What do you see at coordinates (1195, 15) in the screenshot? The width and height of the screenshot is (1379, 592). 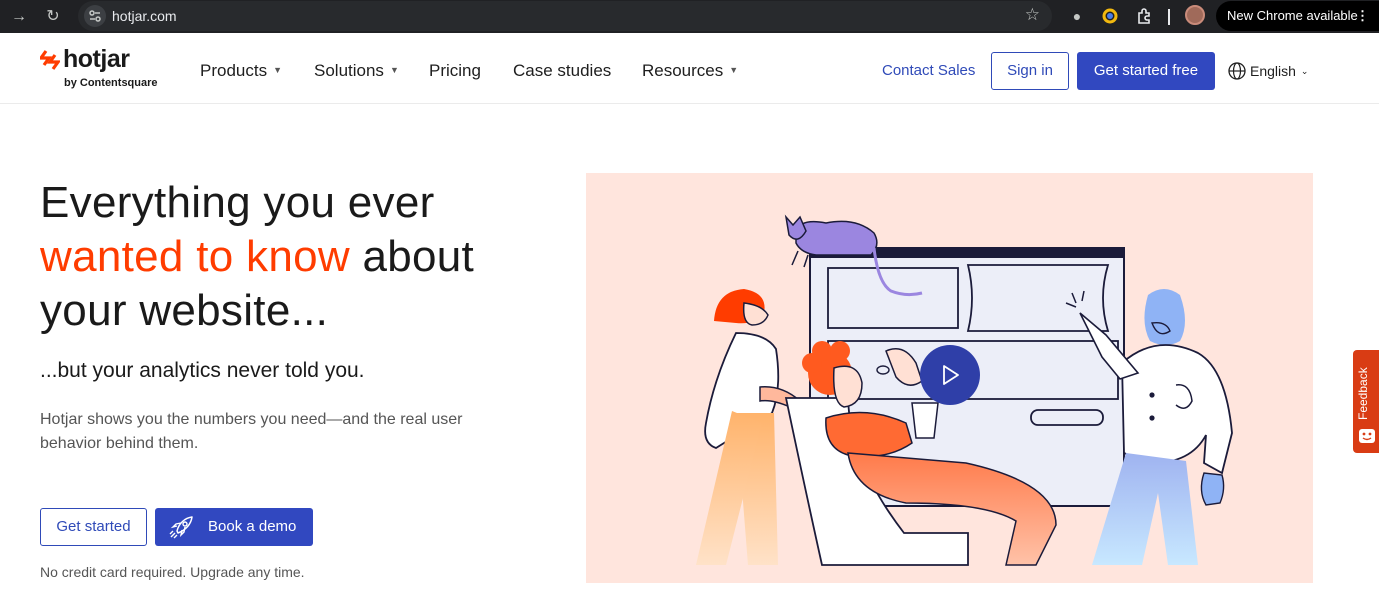 I see `profile-avatar` at bounding box center [1195, 15].